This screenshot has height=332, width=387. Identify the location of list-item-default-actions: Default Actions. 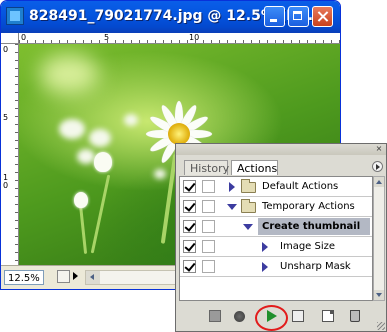
(276, 187).